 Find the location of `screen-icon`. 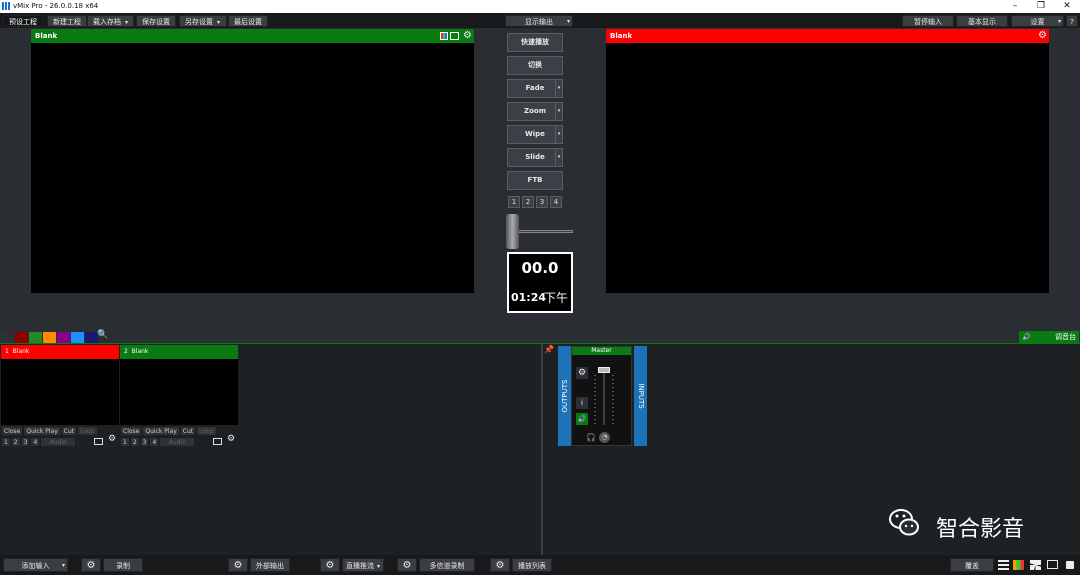

screen-icon is located at coordinates (1052, 564).